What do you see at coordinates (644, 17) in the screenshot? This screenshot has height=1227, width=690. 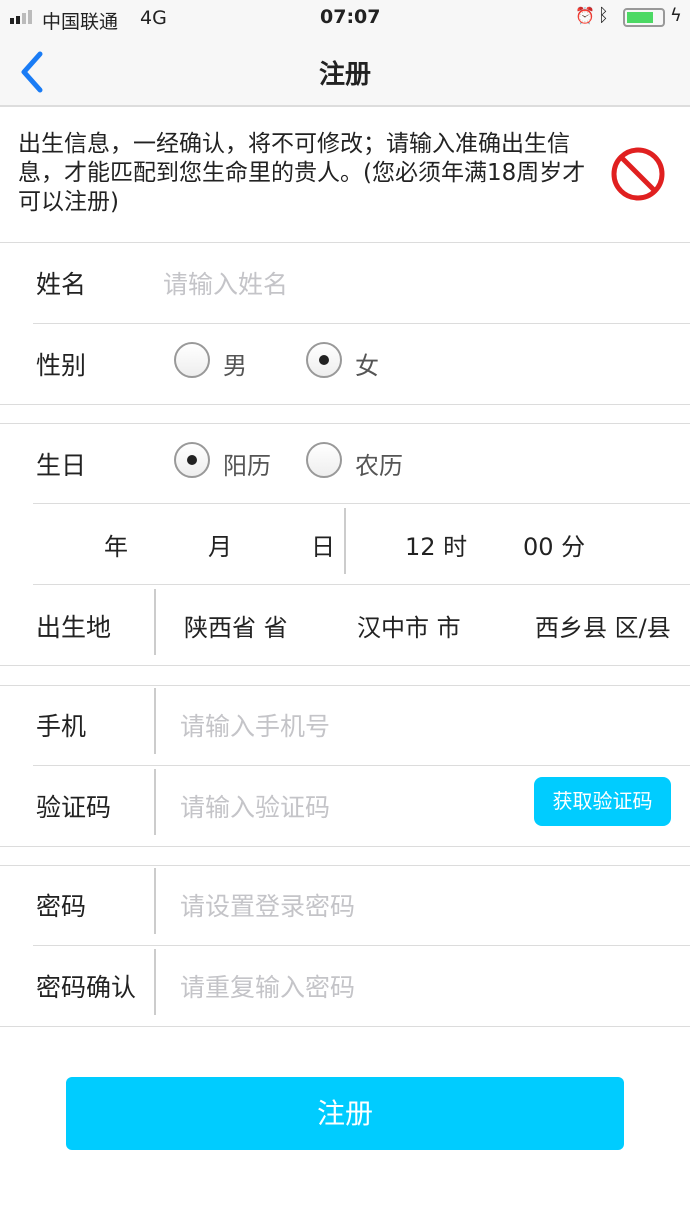 I see `battery-icon` at bounding box center [644, 17].